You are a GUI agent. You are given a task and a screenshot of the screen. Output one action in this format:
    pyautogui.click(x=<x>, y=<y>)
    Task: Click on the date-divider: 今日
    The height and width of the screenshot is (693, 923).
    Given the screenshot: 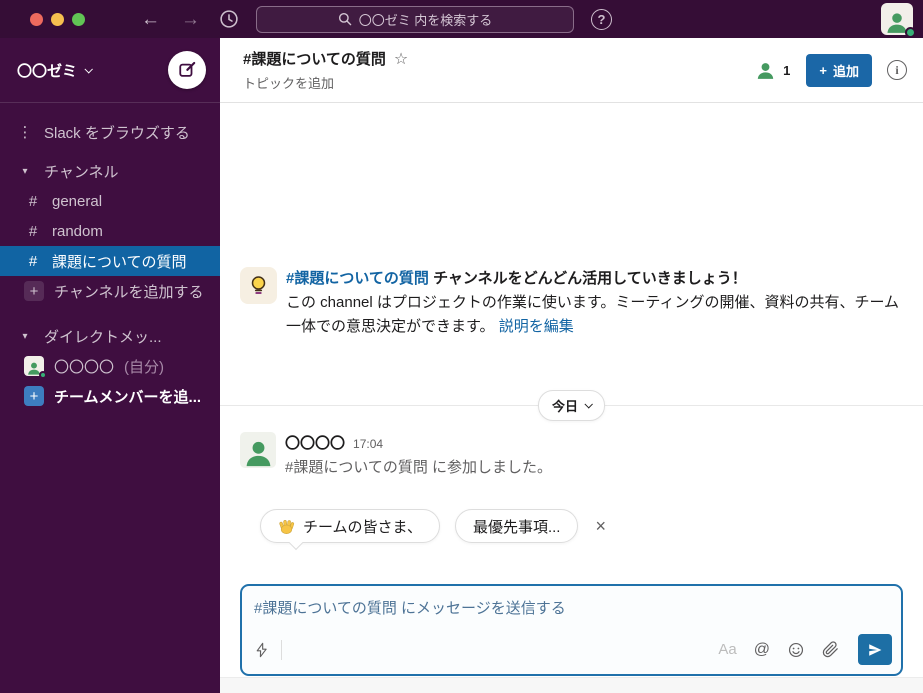 What is the action you would take?
    pyautogui.click(x=571, y=405)
    